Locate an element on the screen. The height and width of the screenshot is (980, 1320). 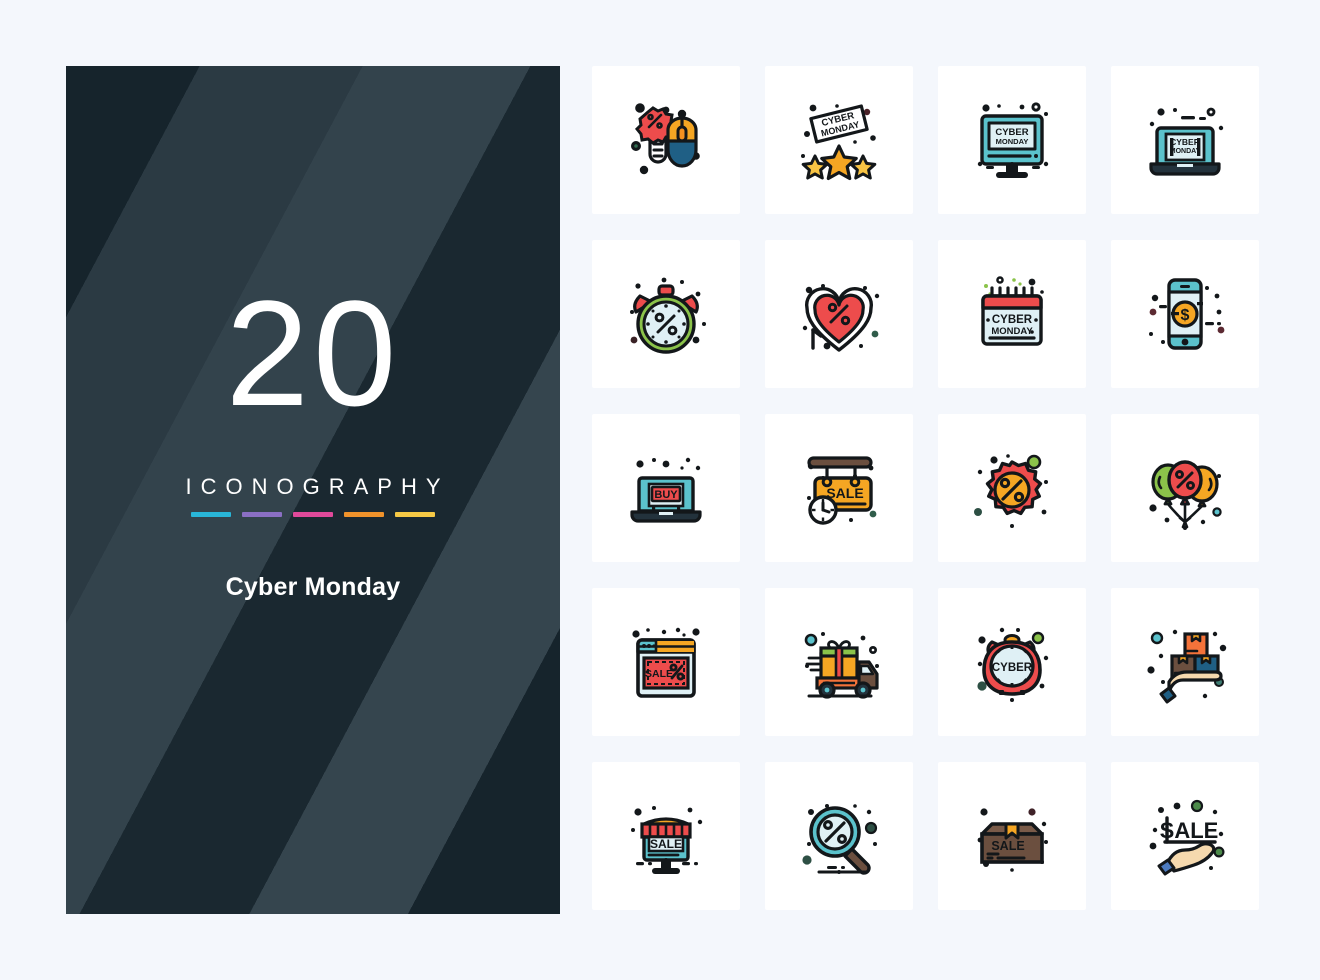
accent-bar-group is located at coordinates (313, 514).